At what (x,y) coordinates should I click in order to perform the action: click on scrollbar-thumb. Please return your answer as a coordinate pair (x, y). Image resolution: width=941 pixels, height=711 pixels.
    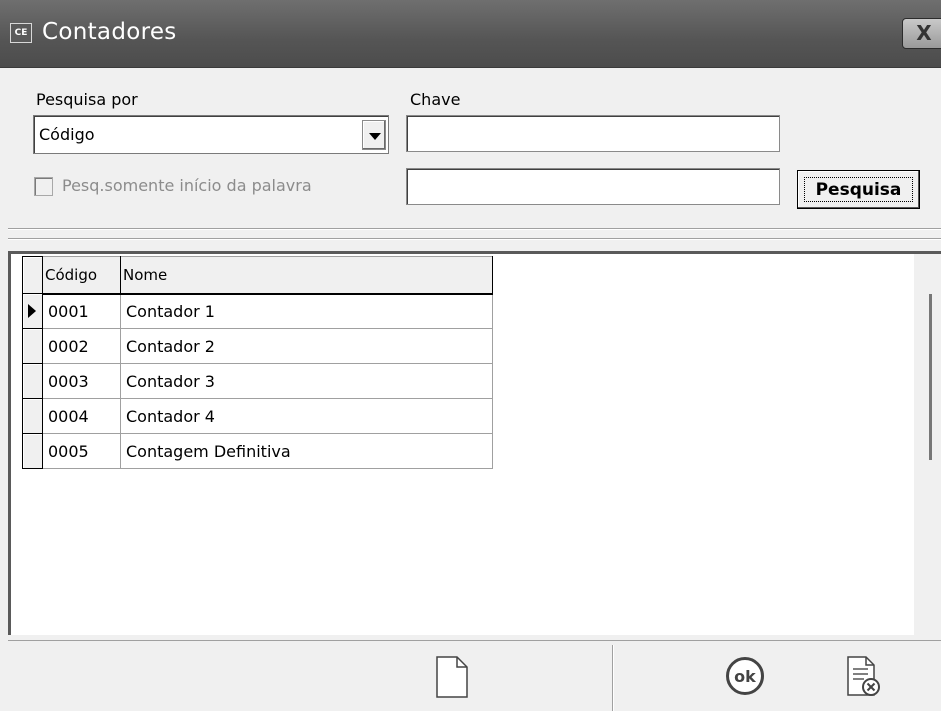
    Looking at the image, I should click on (930, 377).